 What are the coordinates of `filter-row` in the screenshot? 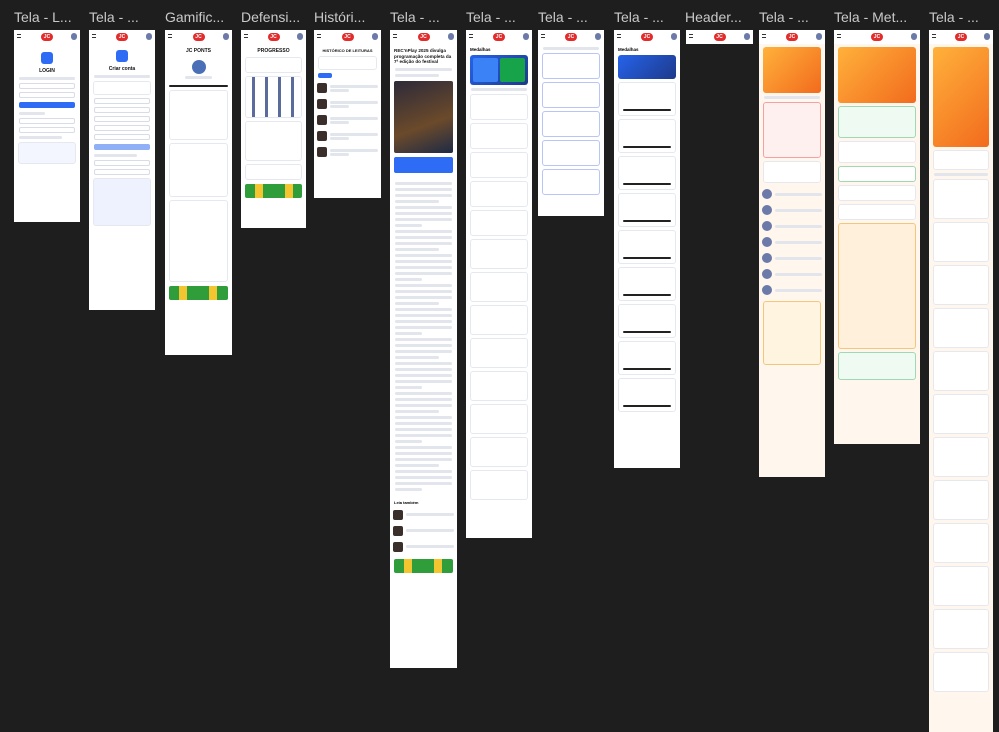 It's located at (571, 48).